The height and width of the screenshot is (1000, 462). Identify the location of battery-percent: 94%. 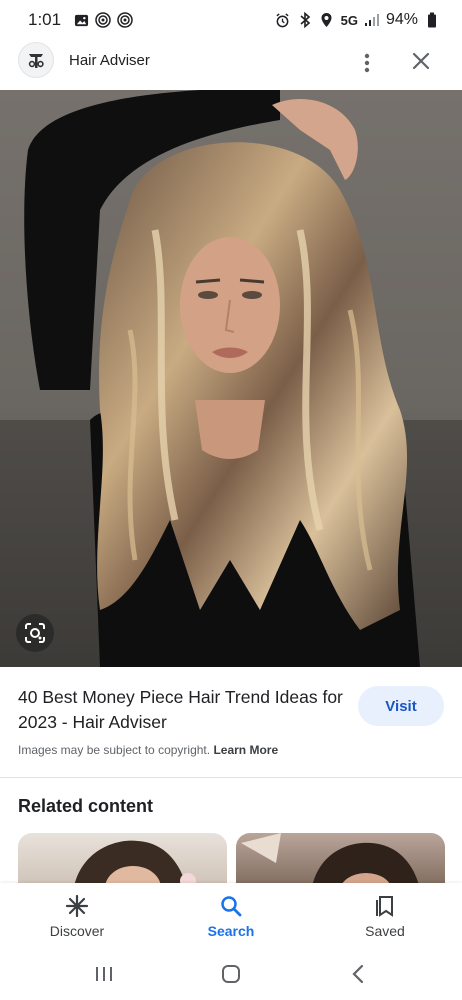
(401, 19).